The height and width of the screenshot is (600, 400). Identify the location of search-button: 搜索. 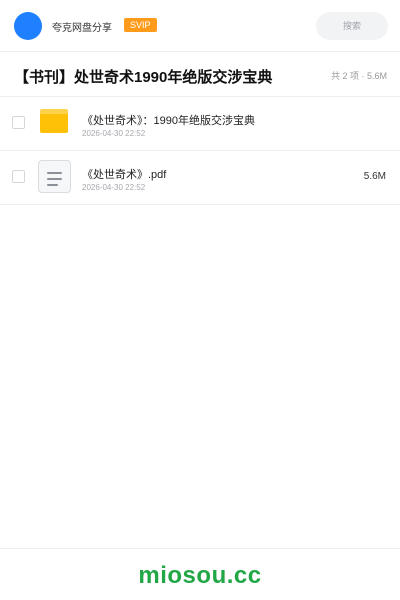
(352, 26).